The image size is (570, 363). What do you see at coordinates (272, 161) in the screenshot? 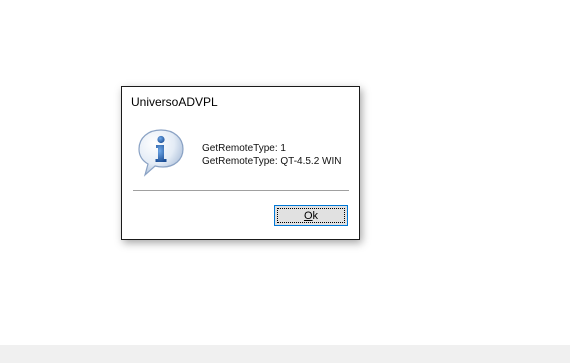
I see `message-line-2: GetRemoteType: QT-4.5.2 WIN` at bounding box center [272, 161].